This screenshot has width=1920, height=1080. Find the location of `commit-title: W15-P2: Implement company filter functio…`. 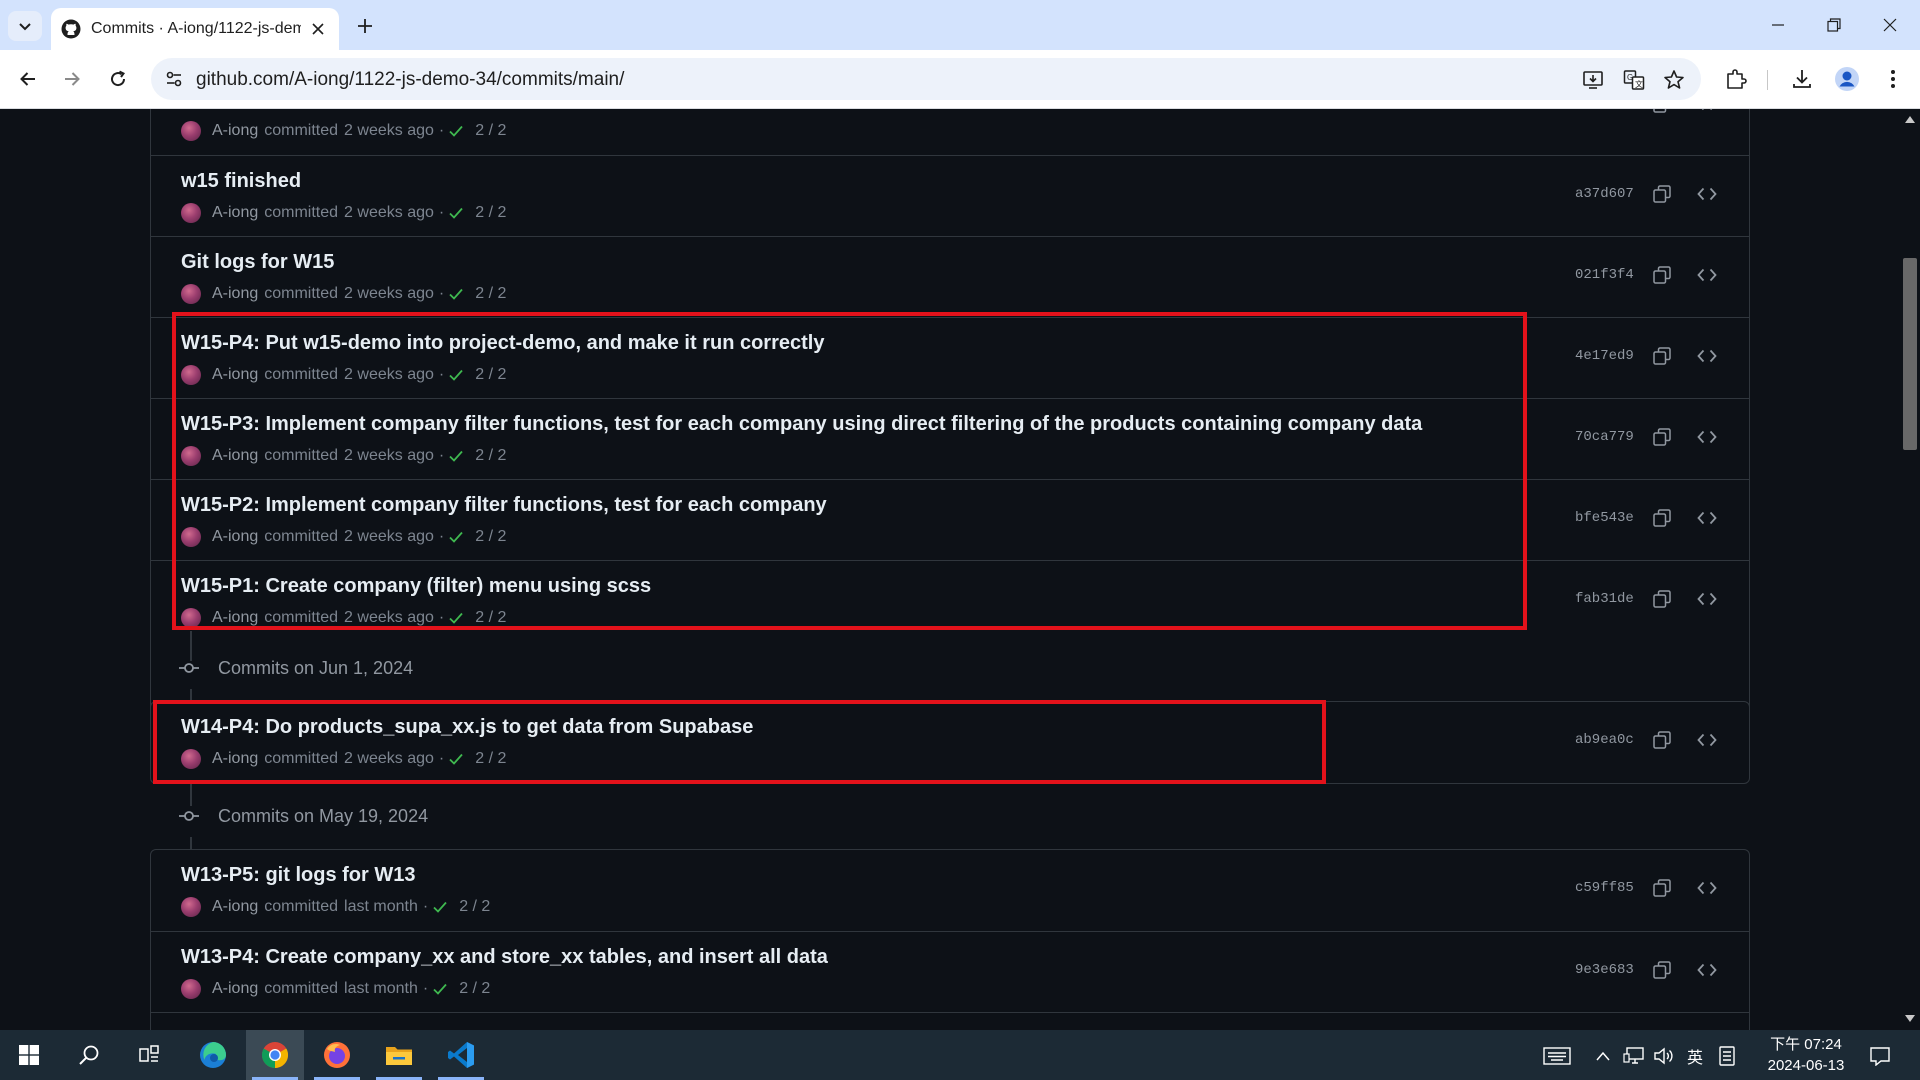

commit-title: W15-P2: Implement company filter functio… is located at coordinates (504, 505).